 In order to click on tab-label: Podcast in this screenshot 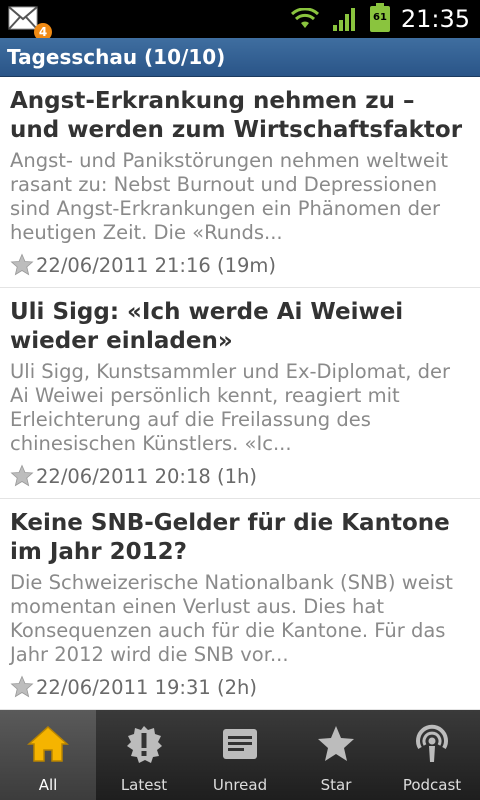, I will do `click(432, 785)`.